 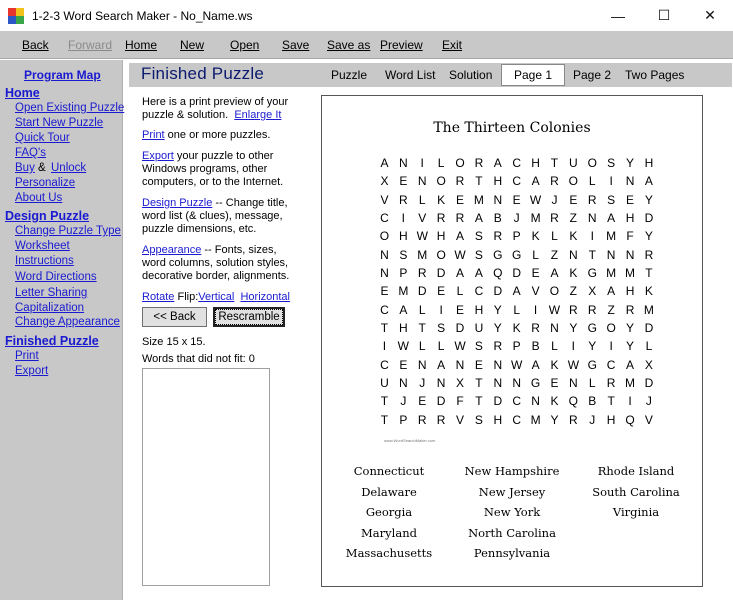 What do you see at coordinates (664, 15) in the screenshot?
I see `maximize-icon: ☐` at bounding box center [664, 15].